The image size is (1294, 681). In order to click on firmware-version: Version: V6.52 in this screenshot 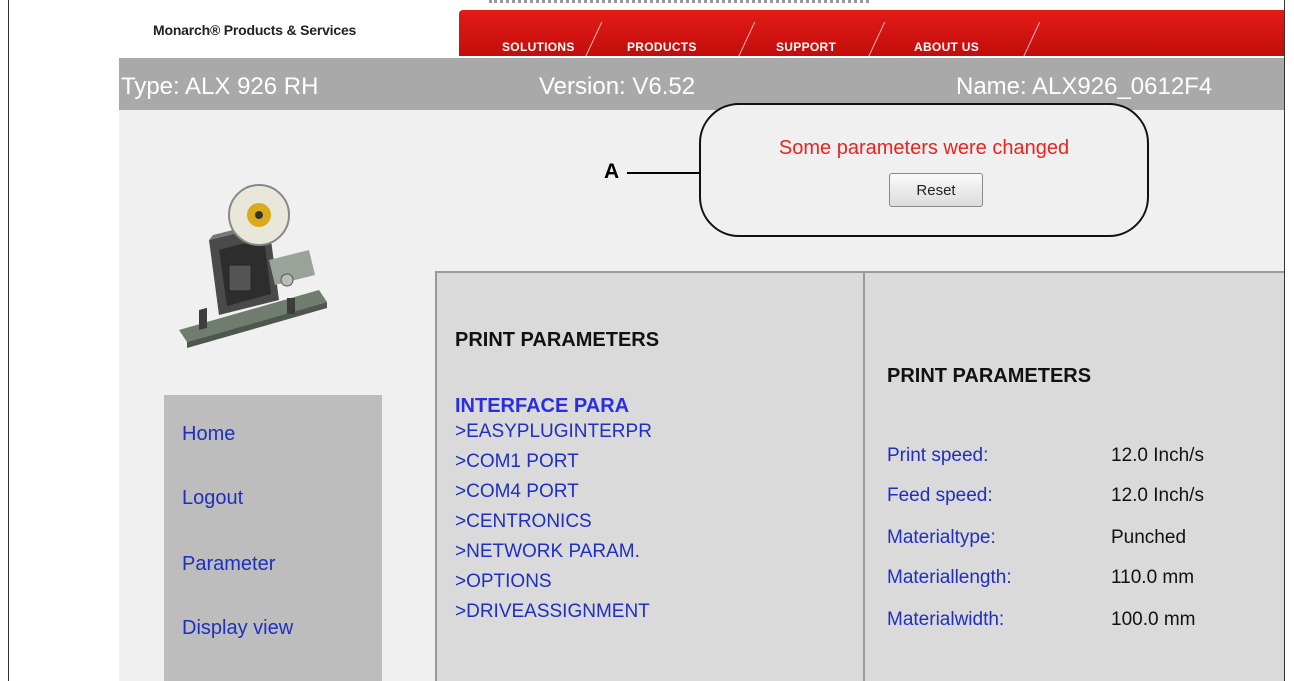, I will do `click(617, 86)`.